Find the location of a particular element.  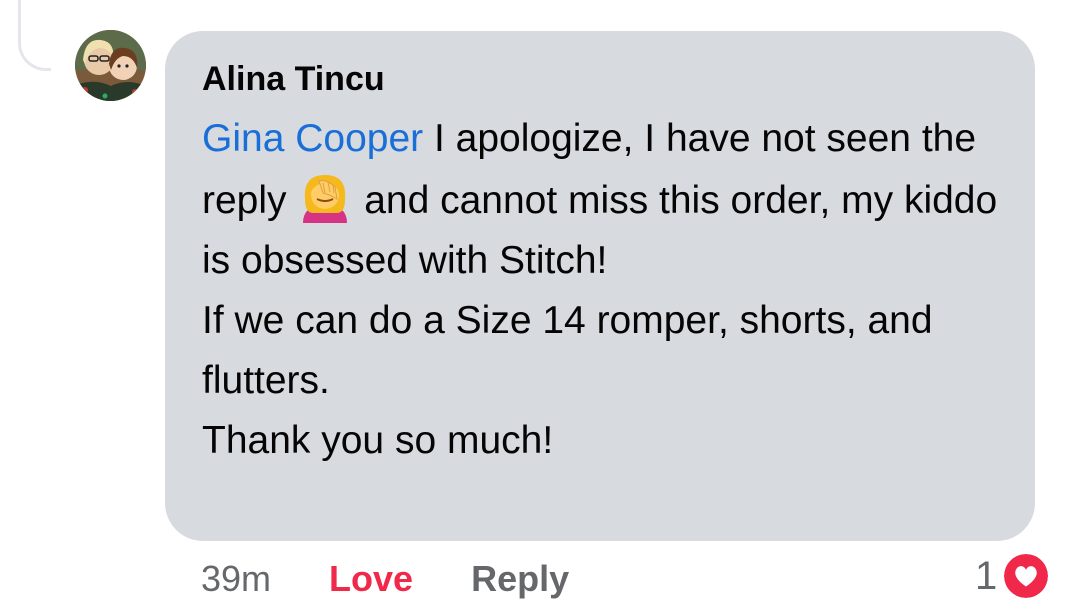

thread-connector-line is located at coordinates (34, 35).